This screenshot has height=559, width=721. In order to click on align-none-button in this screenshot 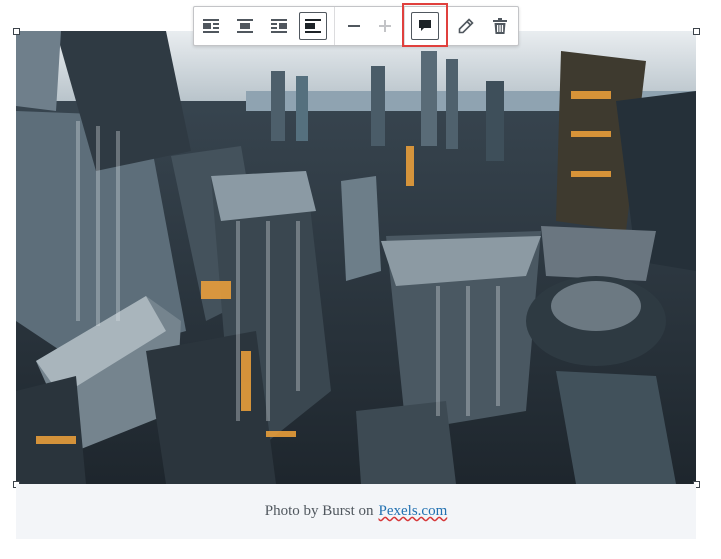, I will do `click(313, 26)`.